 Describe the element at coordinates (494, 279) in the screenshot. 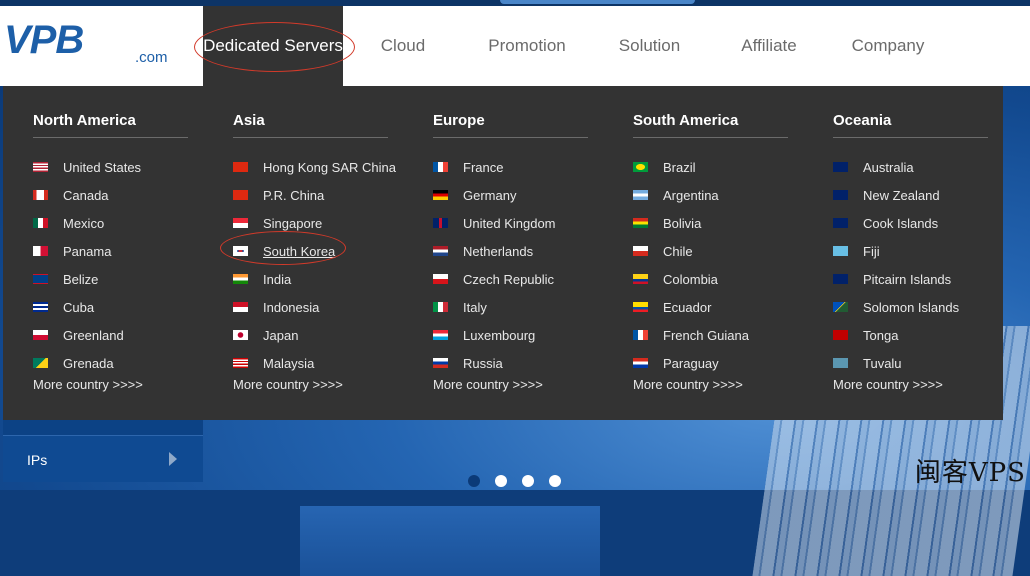

I see `country-link-cz: Czech Republic` at that location.